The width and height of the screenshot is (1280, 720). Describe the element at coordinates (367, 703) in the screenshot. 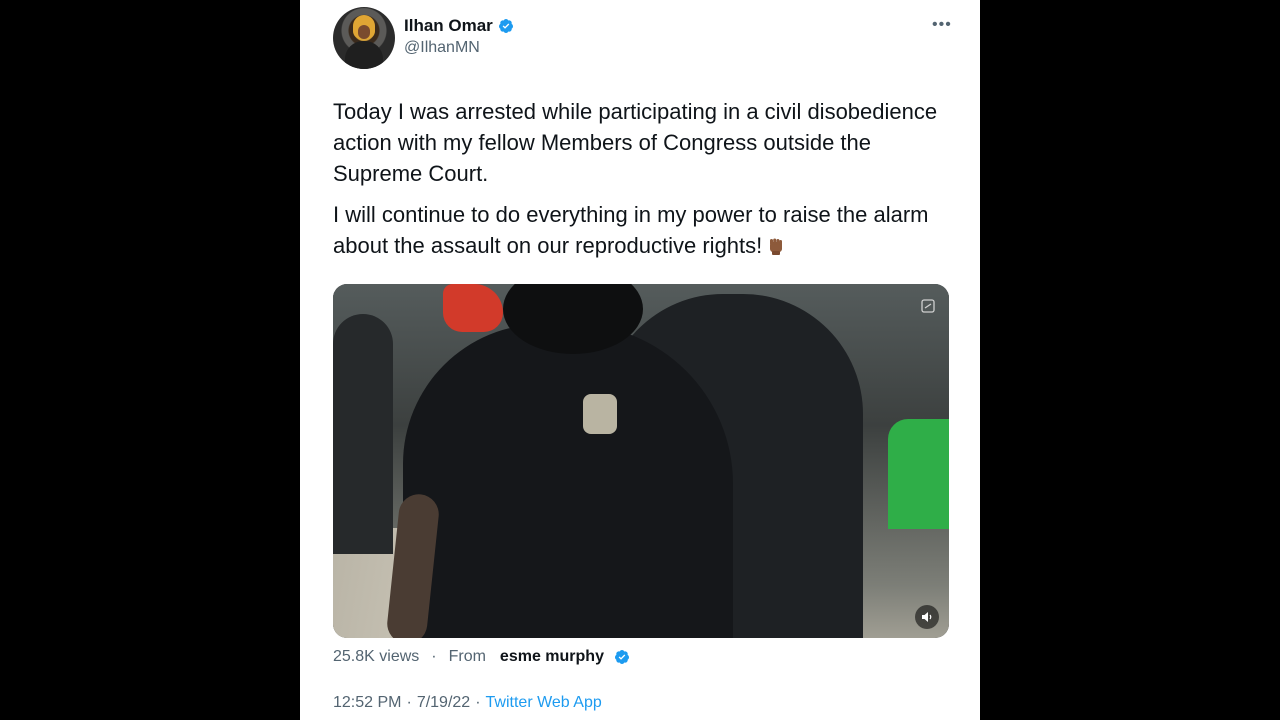

I see `tweet-time: 12:52 PM` at that location.